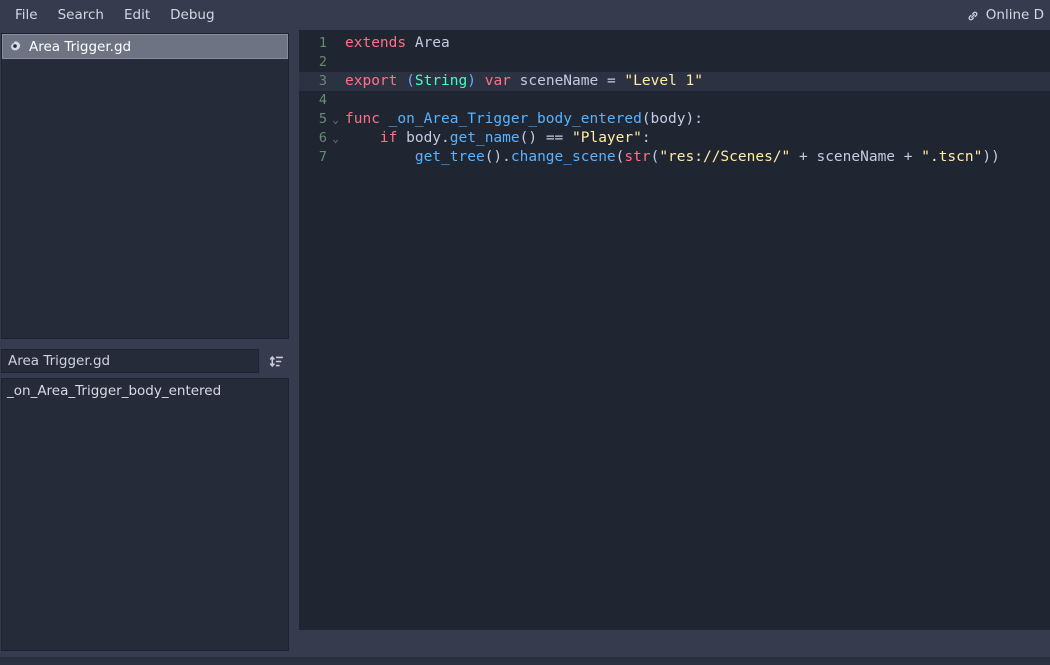  I want to click on line-number: 3, so click(322, 81).